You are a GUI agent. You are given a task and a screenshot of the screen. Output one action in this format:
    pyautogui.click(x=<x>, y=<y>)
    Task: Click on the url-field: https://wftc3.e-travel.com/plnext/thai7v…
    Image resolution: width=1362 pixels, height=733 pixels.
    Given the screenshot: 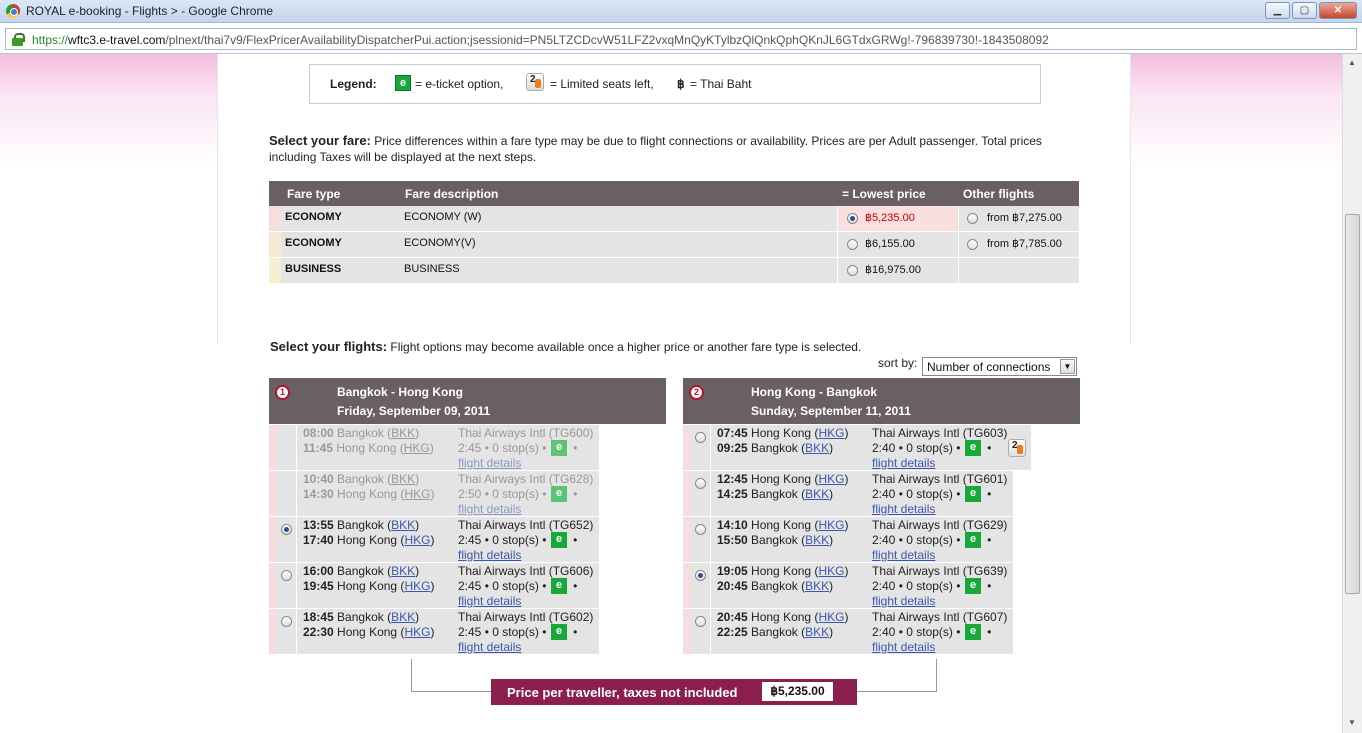 What is the action you would take?
    pyautogui.click(x=681, y=39)
    